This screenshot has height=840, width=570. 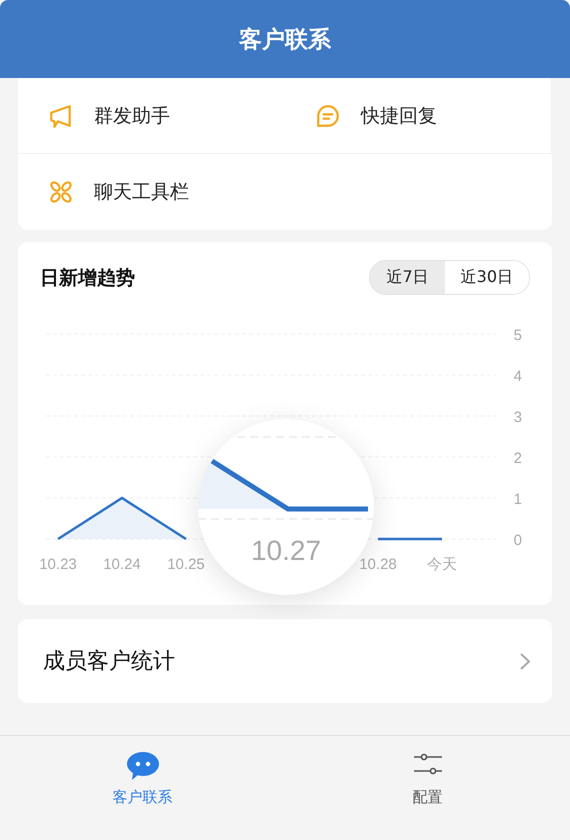 I want to click on y-tick-label: 1, so click(x=518, y=499).